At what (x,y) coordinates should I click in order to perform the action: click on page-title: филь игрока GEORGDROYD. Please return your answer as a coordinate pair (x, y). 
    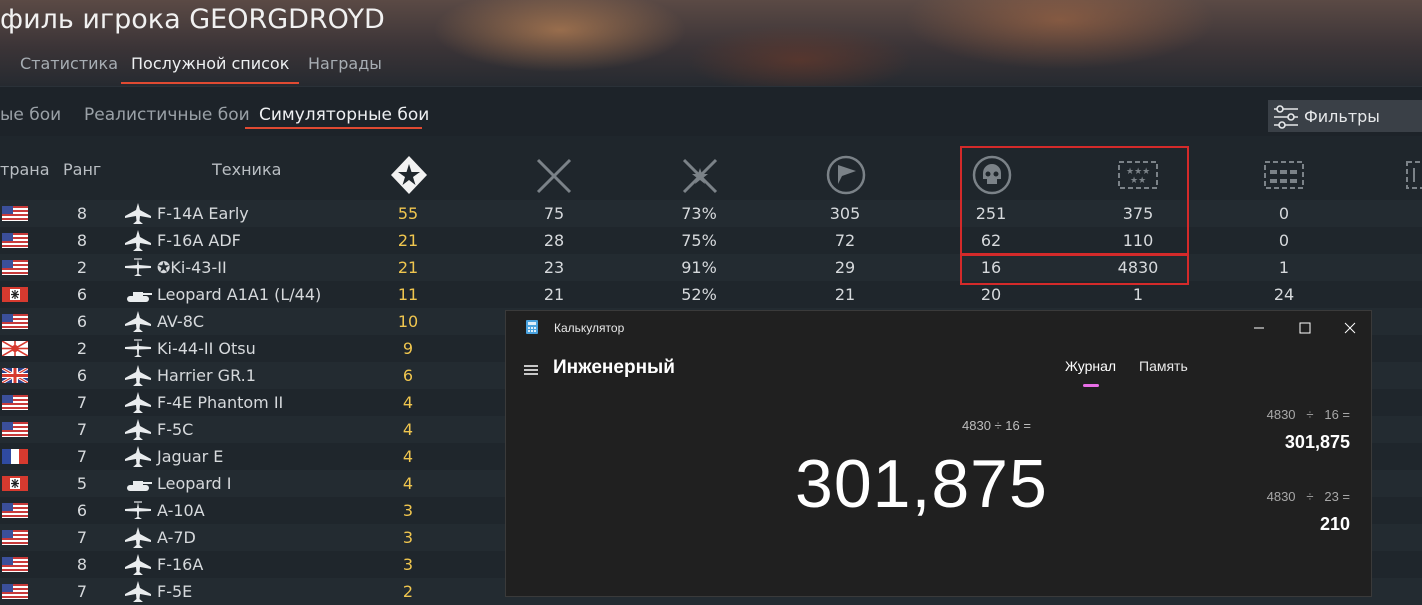
    Looking at the image, I should click on (192, 19).